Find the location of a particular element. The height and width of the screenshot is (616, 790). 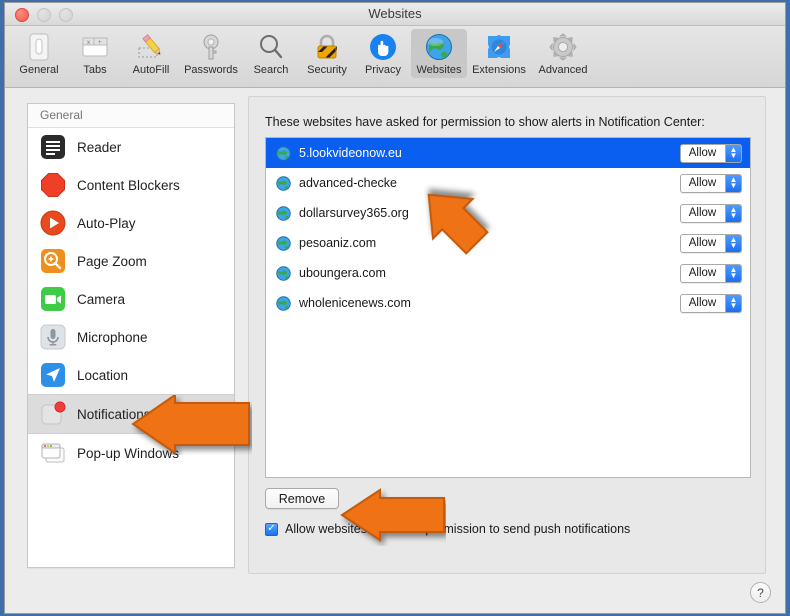

website-name: 5.lookvideonow.eu is located at coordinates (350, 153).